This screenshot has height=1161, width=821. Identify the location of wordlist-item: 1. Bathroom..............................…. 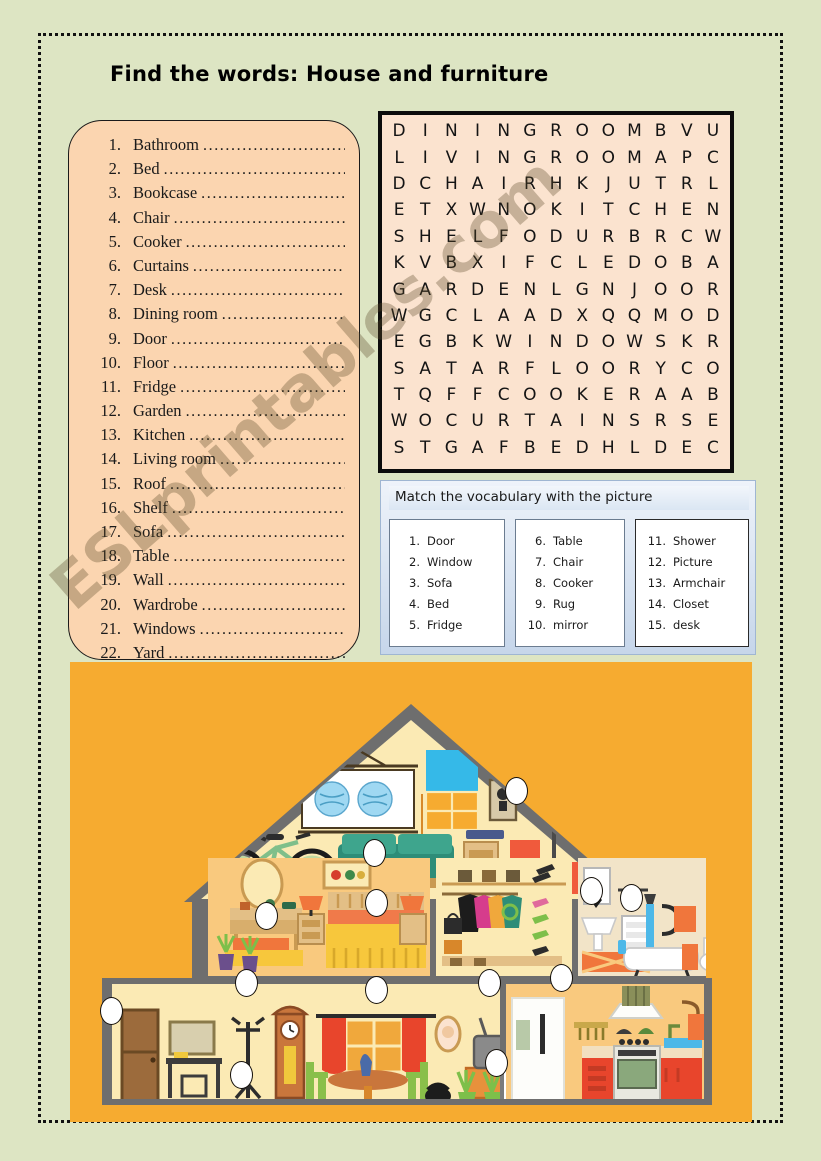
(214, 147).